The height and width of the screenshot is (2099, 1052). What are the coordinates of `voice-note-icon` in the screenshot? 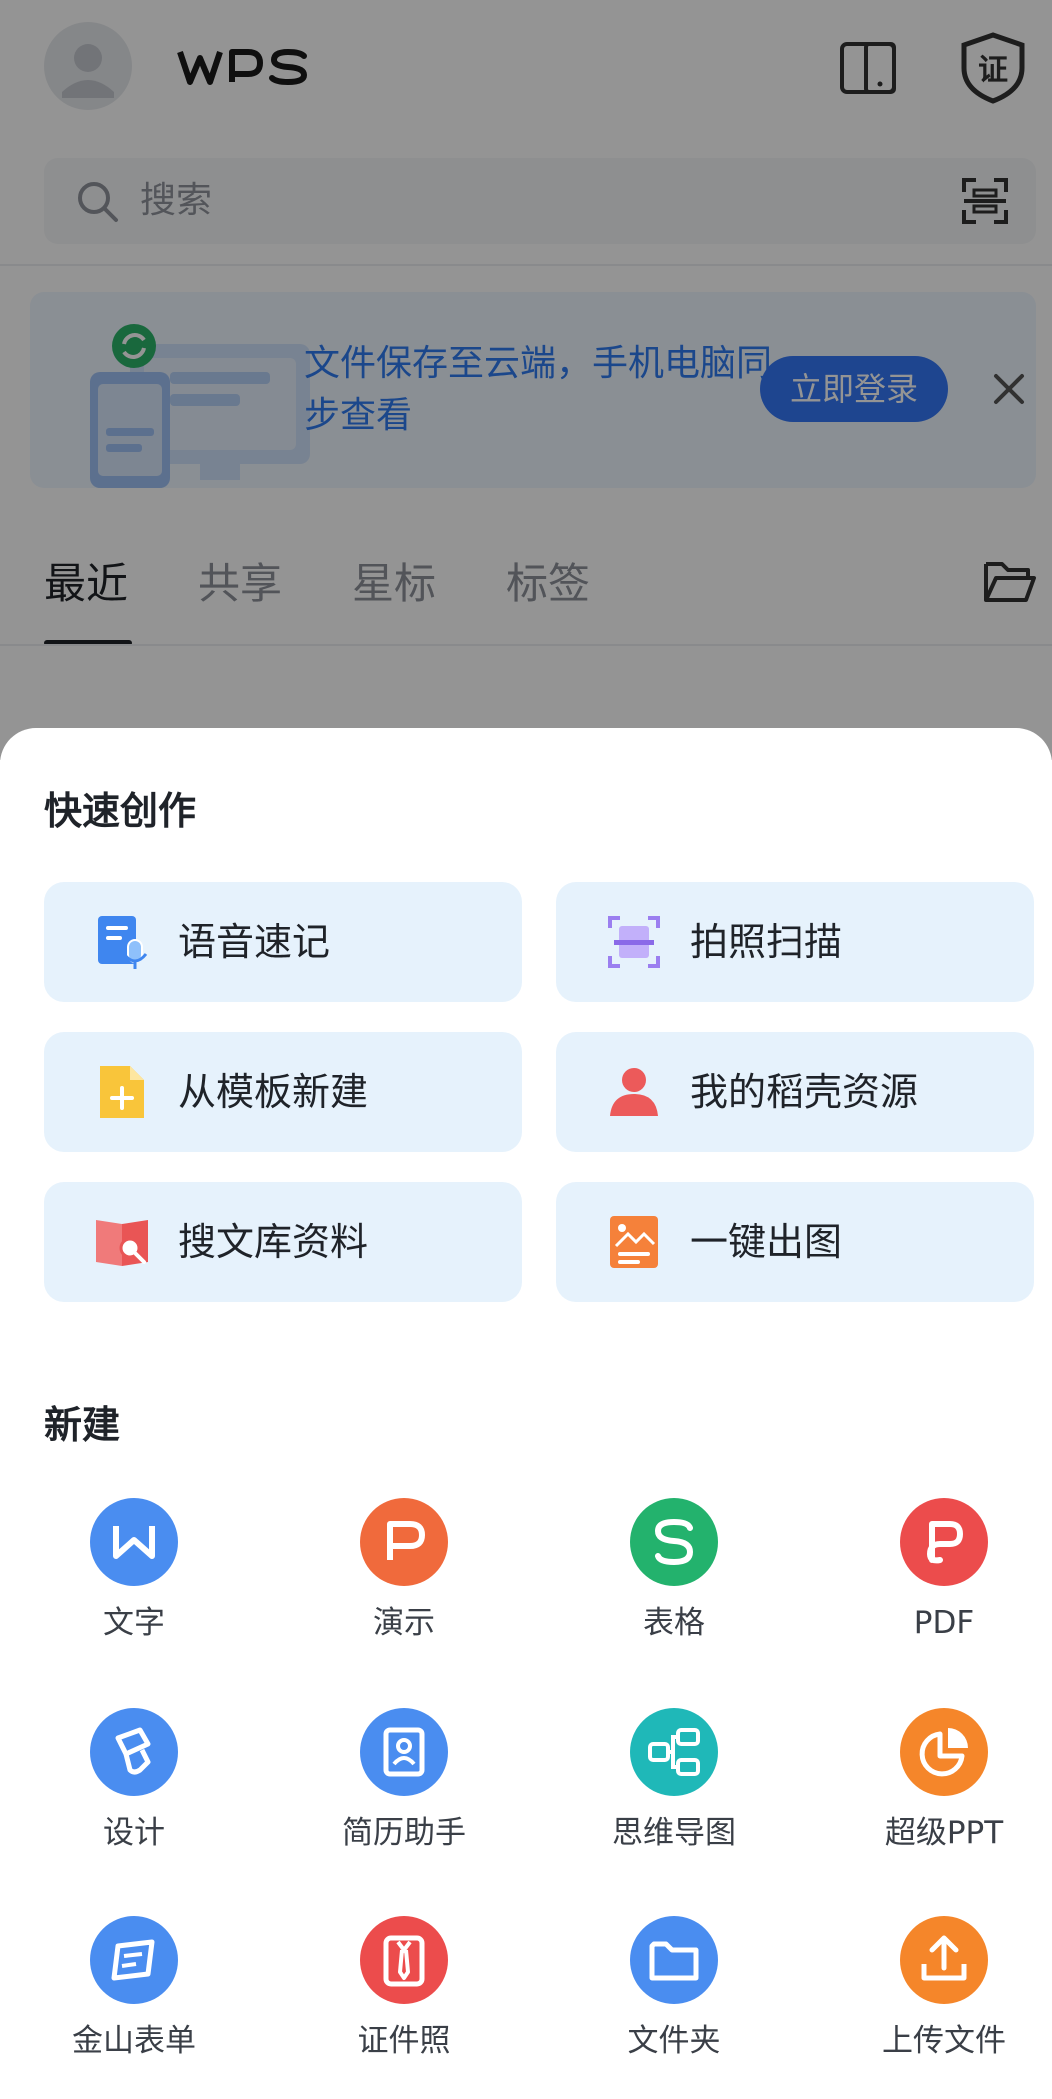 It's located at (122, 942).